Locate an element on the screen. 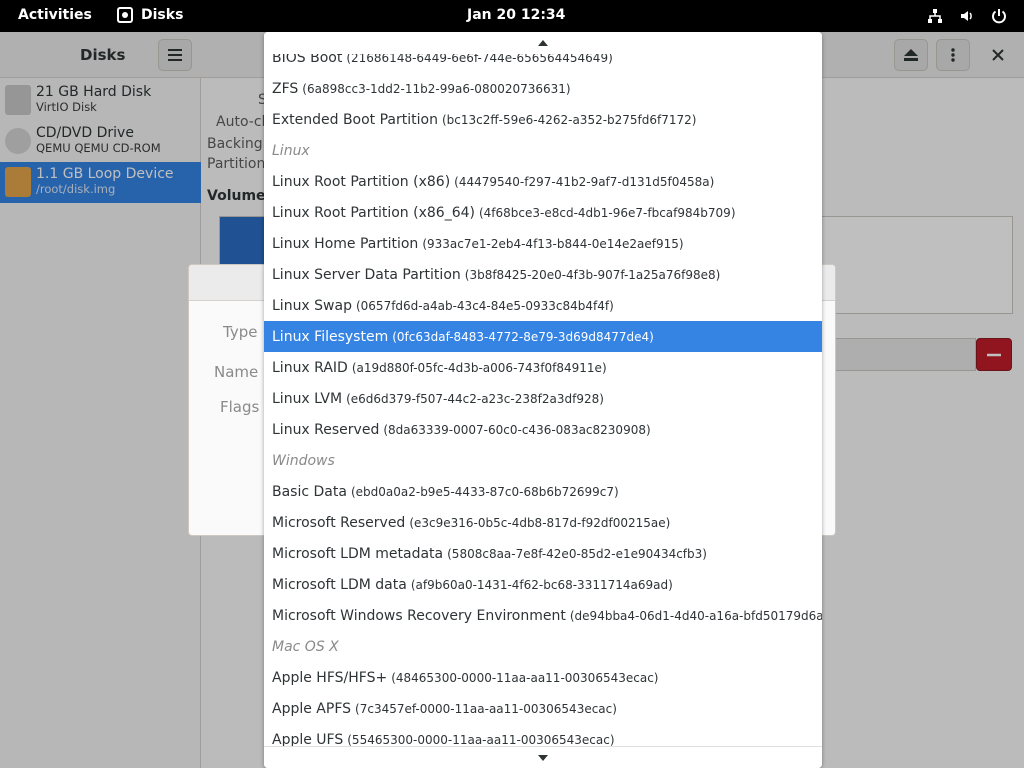 The height and width of the screenshot is (768, 1024). partition-type-name: Microsoft LDM data is located at coordinates (339, 584).